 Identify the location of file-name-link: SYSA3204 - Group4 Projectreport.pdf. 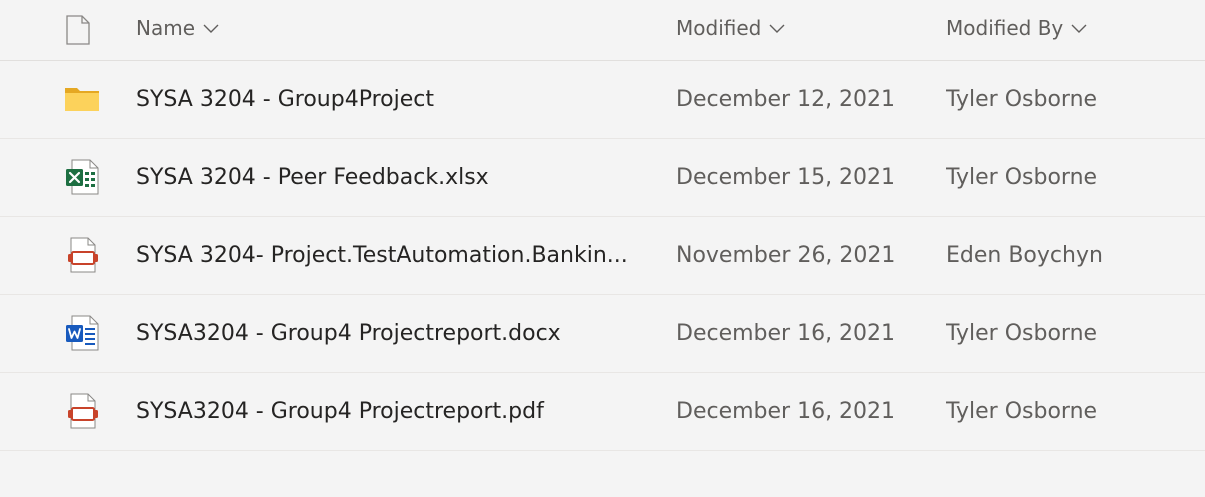
(386, 412).